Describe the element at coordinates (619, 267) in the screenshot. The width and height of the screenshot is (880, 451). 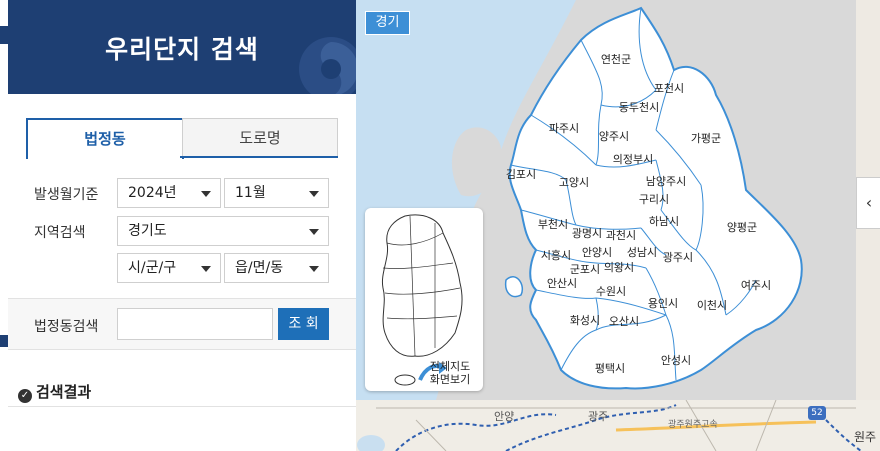
I see `district-label: 의왕시` at that location.